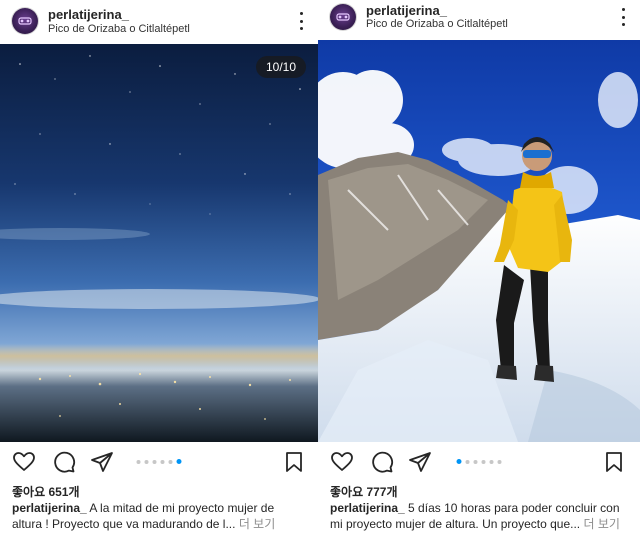 Image resolution: width=640 pixels, height=537 pixels. I want to click on like-count: 좋아요 777개, so click(364, 491).